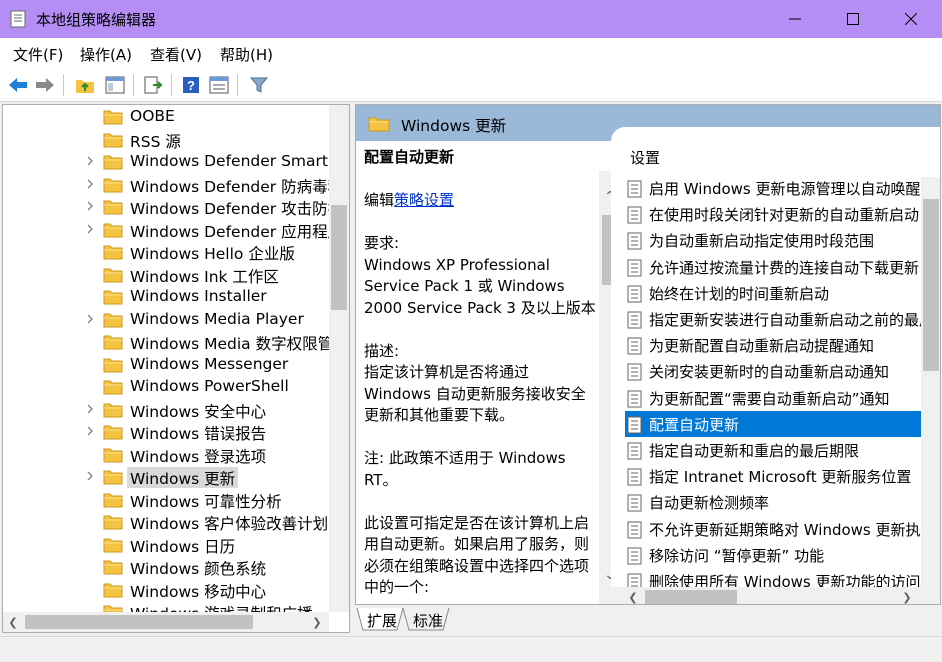 This screenshot has width=942, height=662. What do you see at coordinates (169, 365) in the screenshot?
I see `tree-item: Windows Messenger` at bounding box center [169, 365].